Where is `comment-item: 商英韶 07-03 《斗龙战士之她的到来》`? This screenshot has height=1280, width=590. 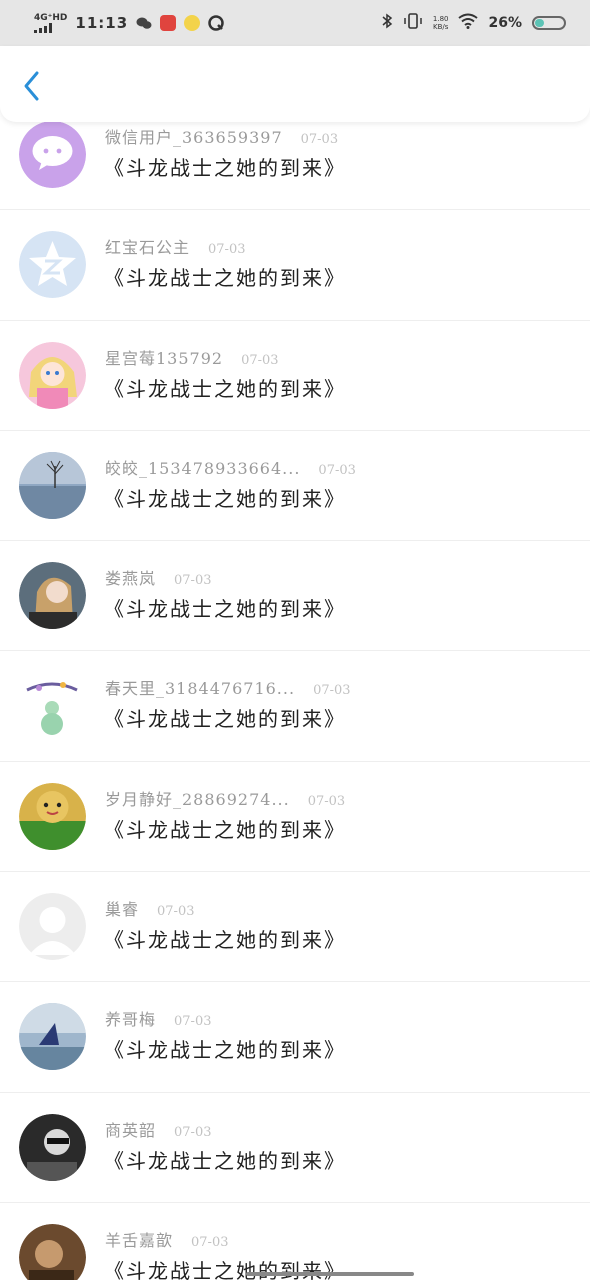 comment-item: 商英韶 07-03 《斗龙战士之她的到来》 is located at coordinates (295, 1148).